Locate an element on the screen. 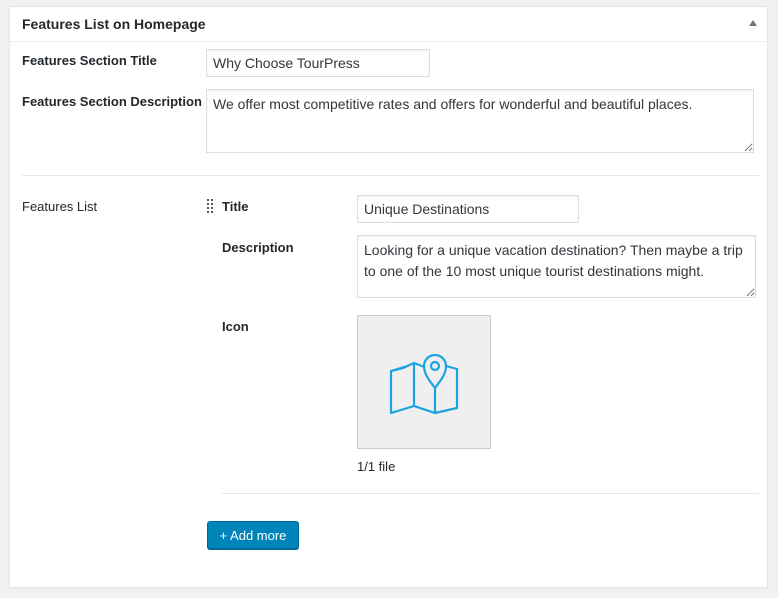  section-divider is located at coordinates (390, 175).